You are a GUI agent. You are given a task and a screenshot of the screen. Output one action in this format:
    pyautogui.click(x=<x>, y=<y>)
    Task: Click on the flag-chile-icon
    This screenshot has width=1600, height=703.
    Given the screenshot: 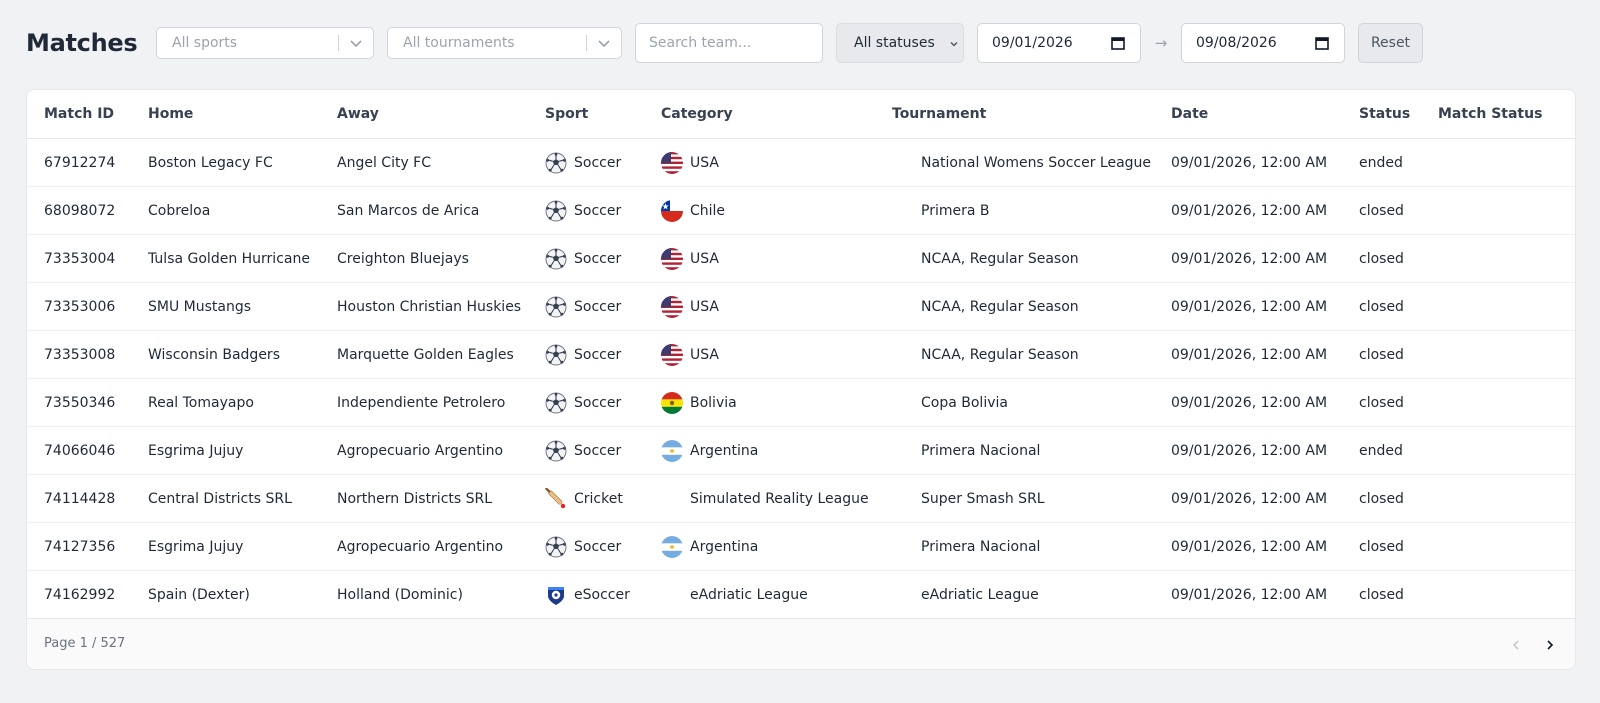 What is the action you would take?
    pyautogui.click(x=672, y=210)
    